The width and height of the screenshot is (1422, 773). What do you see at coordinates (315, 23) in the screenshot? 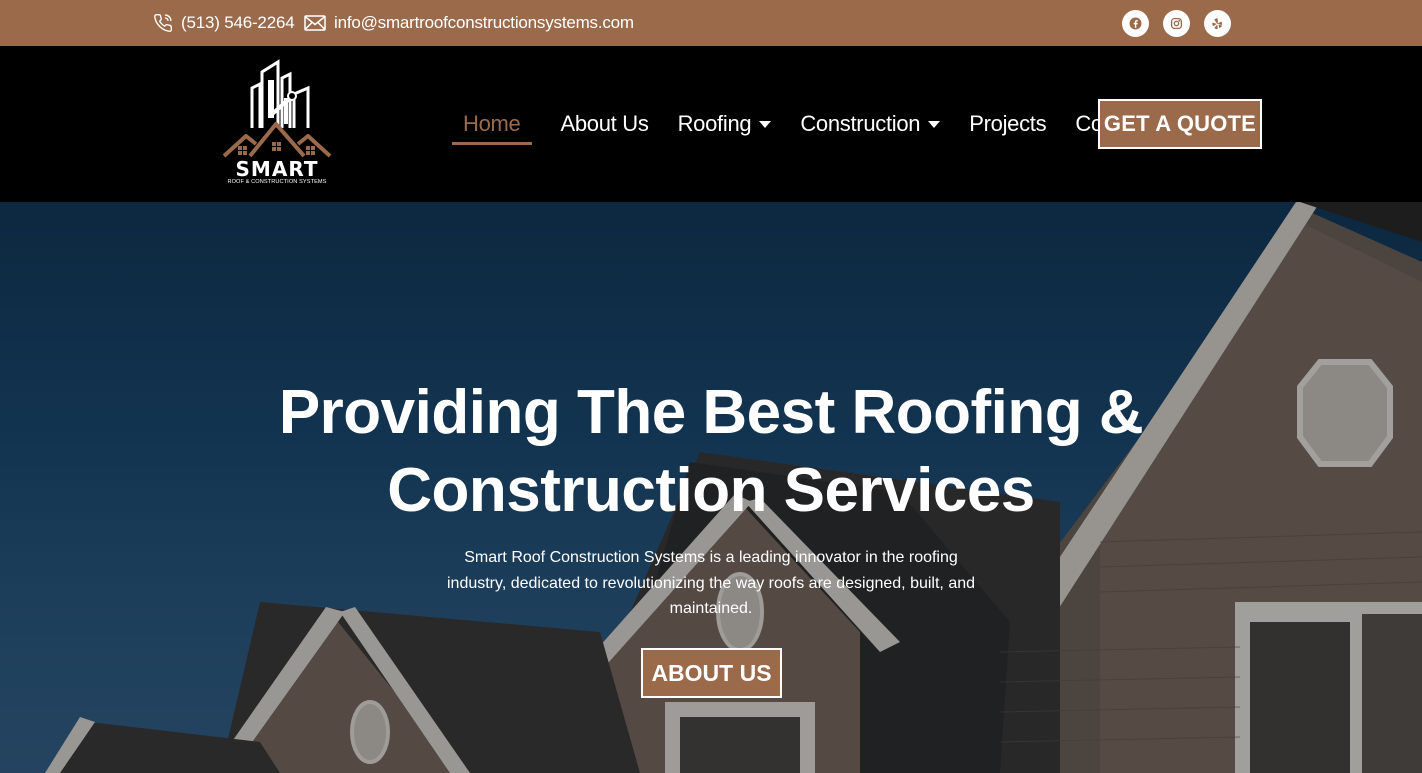
I see `mail-icon` at bounding box center [315, 23].